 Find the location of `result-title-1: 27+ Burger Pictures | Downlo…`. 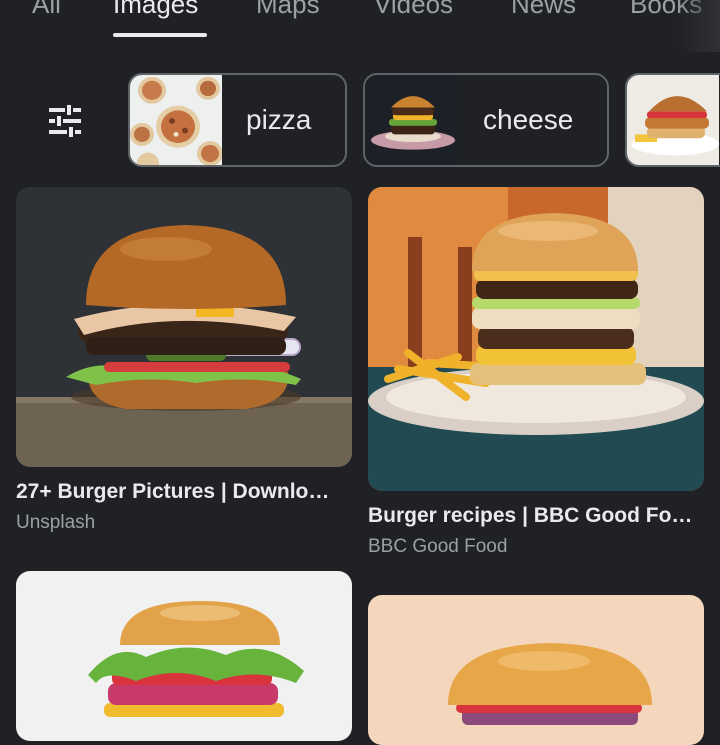

result-title-1: 27+ Burger Pictures | Downlo… is located at coordinates (172, 492).